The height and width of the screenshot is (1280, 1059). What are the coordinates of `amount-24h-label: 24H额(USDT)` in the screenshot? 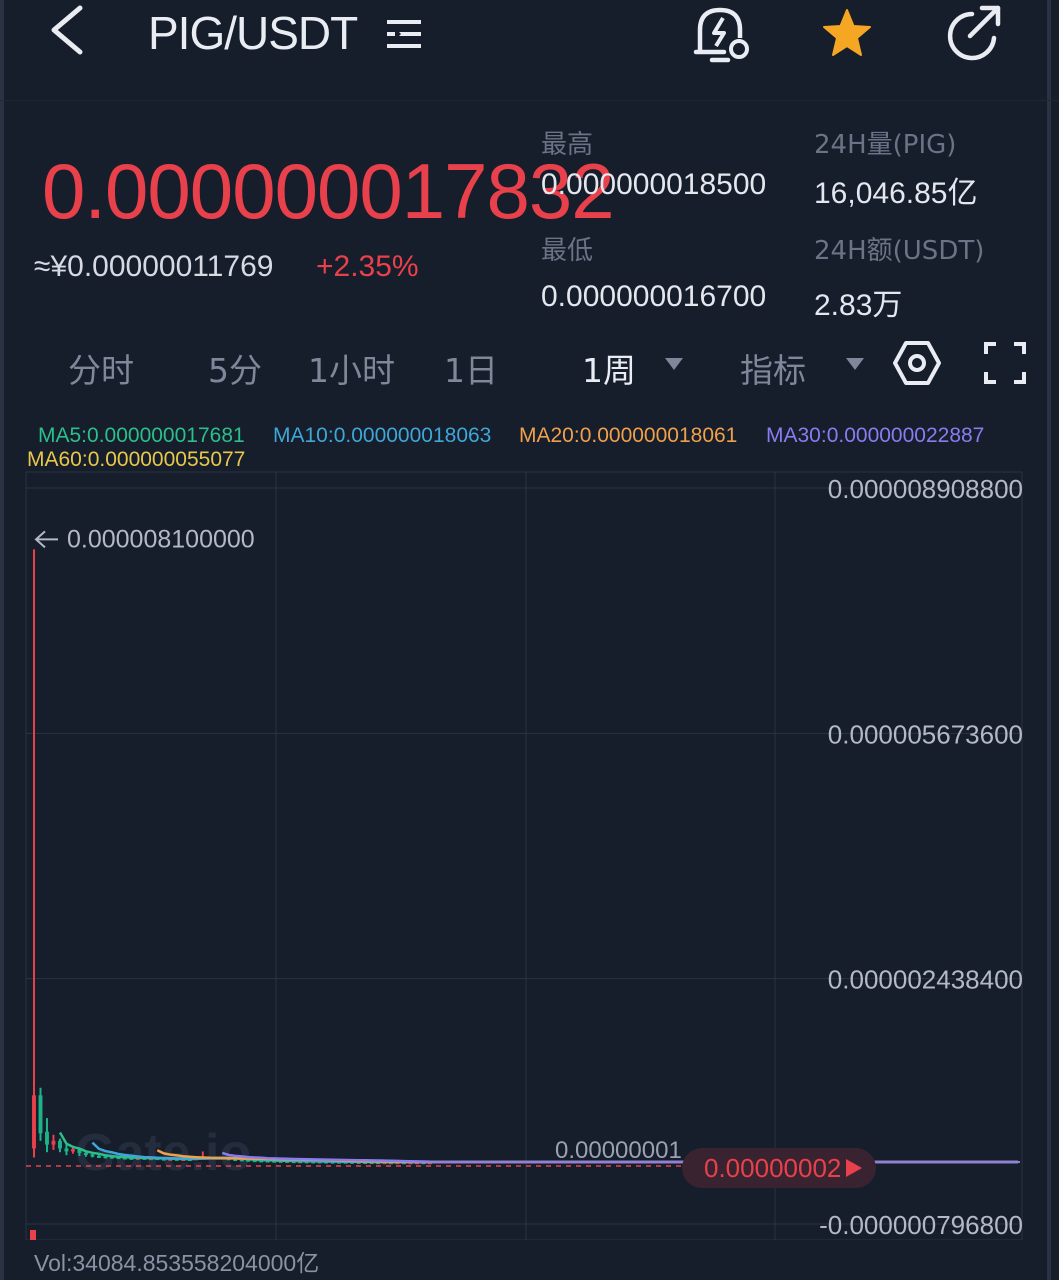 It's located at (899, 251).